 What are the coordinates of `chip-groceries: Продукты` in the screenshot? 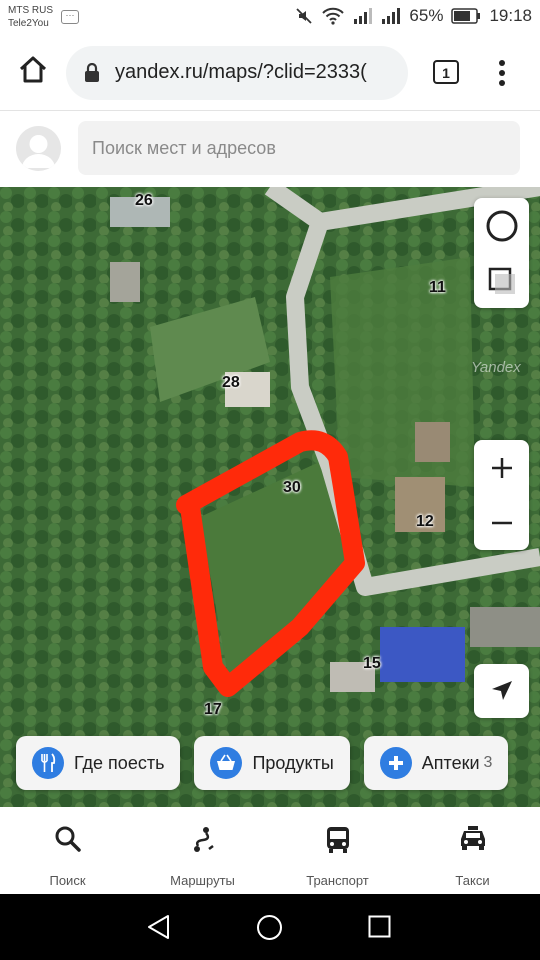 It's located at (272, 763).